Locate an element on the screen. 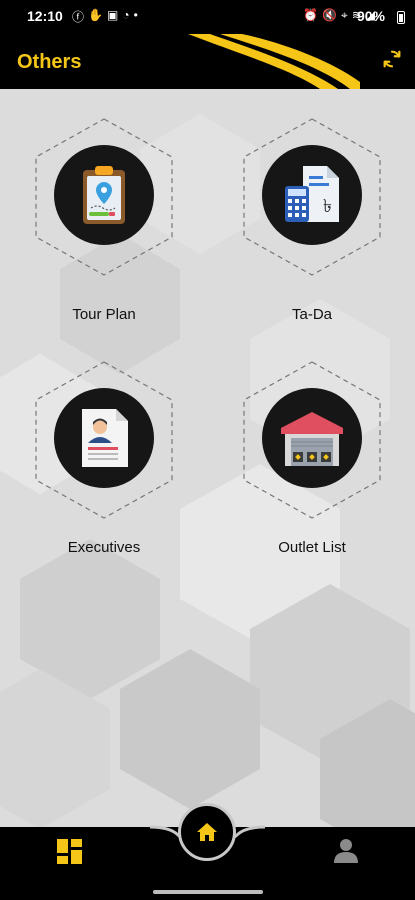  app-icon: ▣ is located at coordinates (112, 15).